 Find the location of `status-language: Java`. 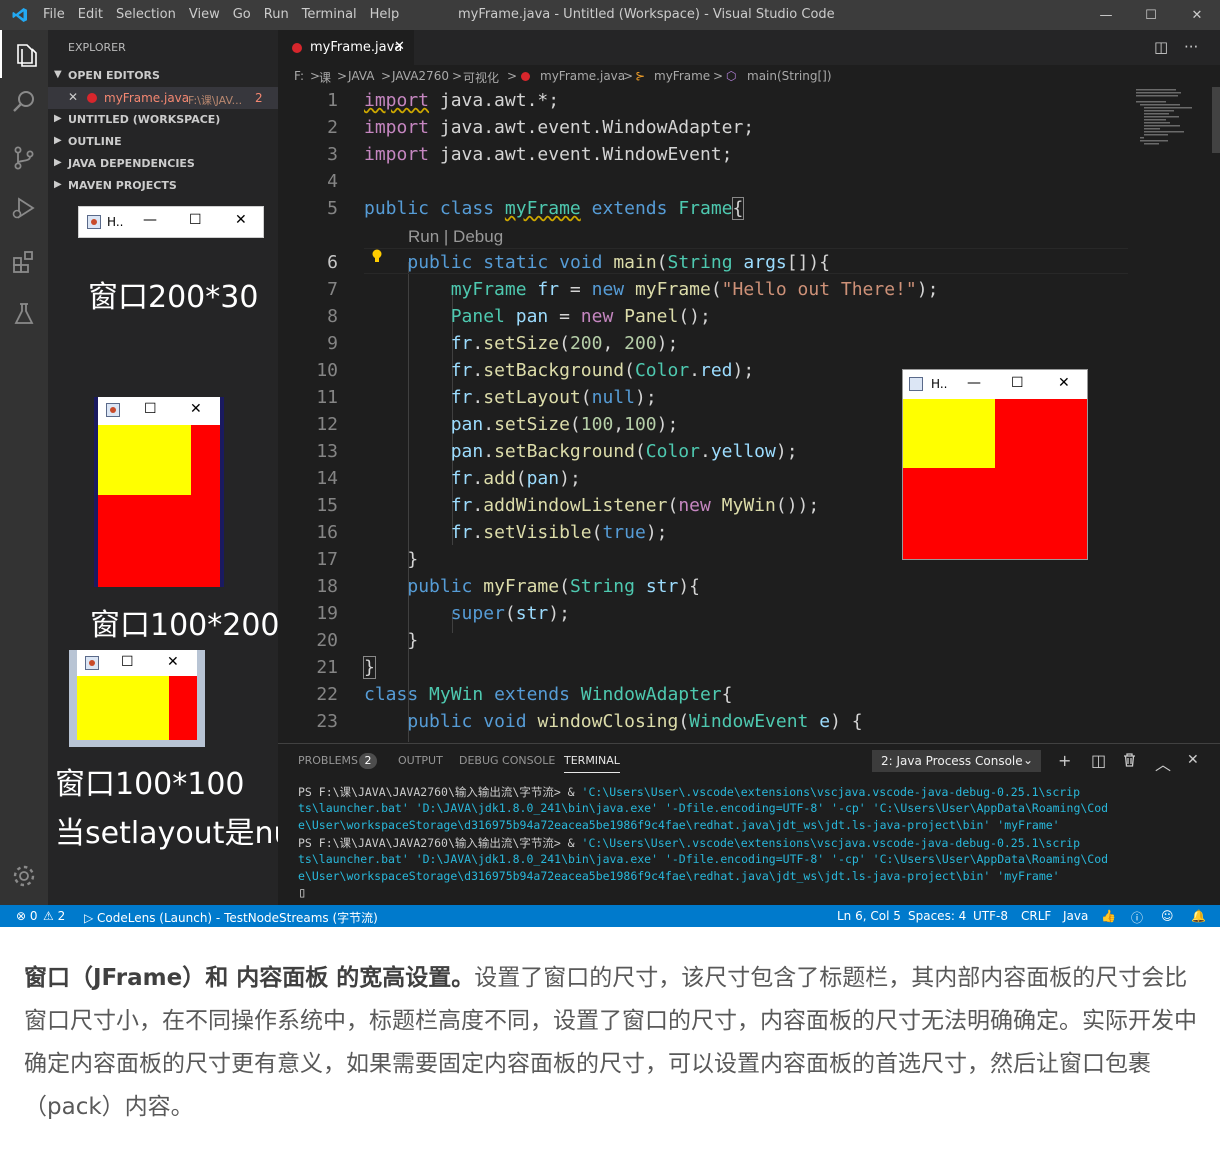

status-language: Java is located at coordinates (1075, 916).